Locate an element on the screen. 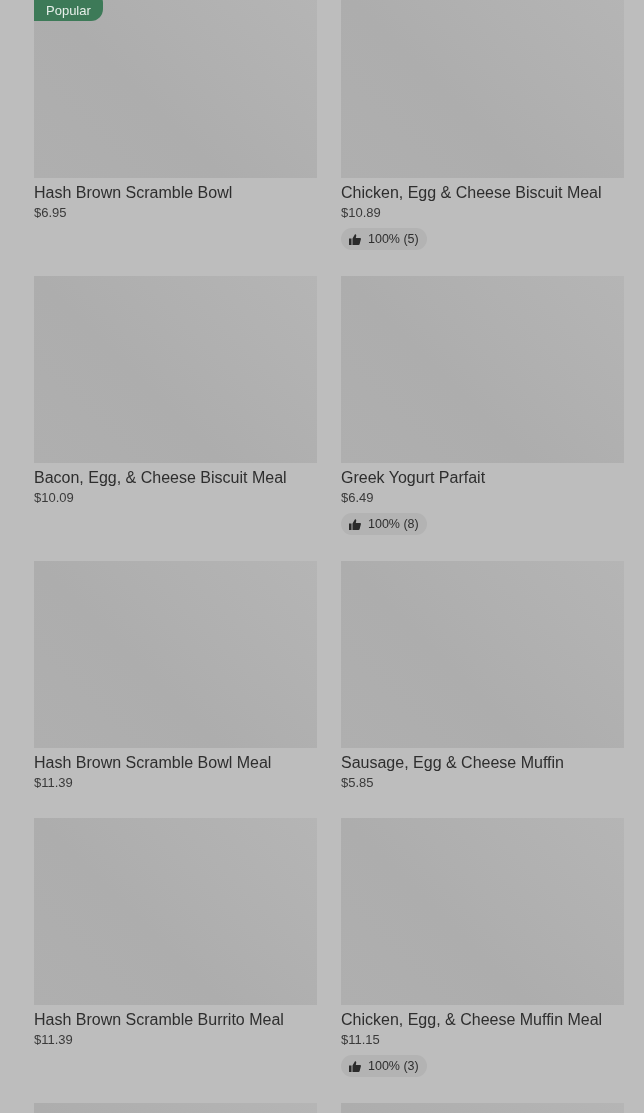  image-placeholder: Popular is located at coordinates (175, 89).